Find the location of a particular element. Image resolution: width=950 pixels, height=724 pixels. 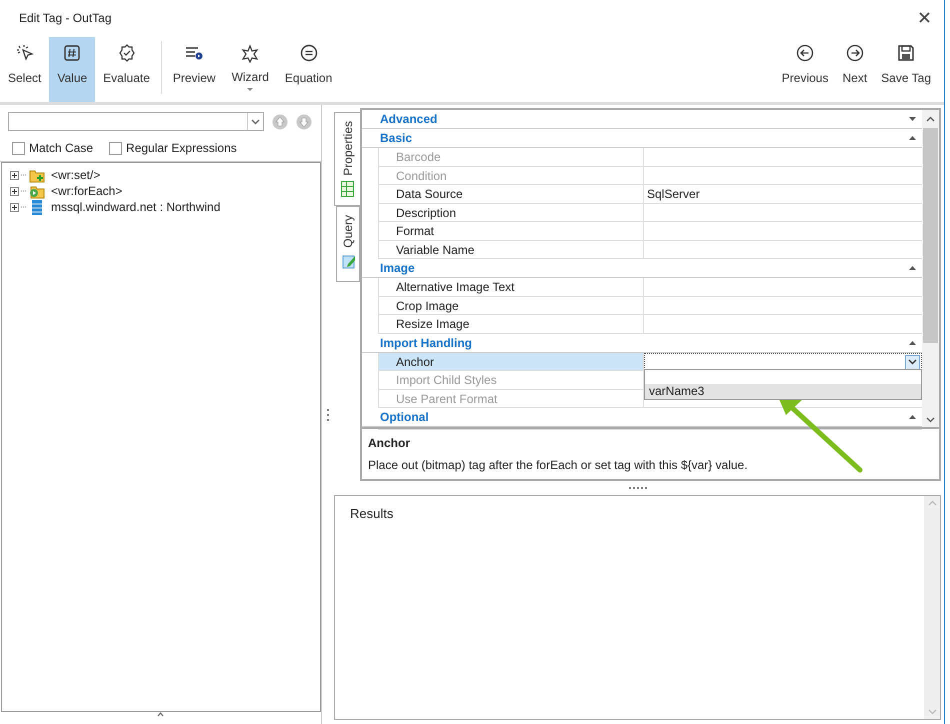

property-name: Format is located at coordinates (511, 231).